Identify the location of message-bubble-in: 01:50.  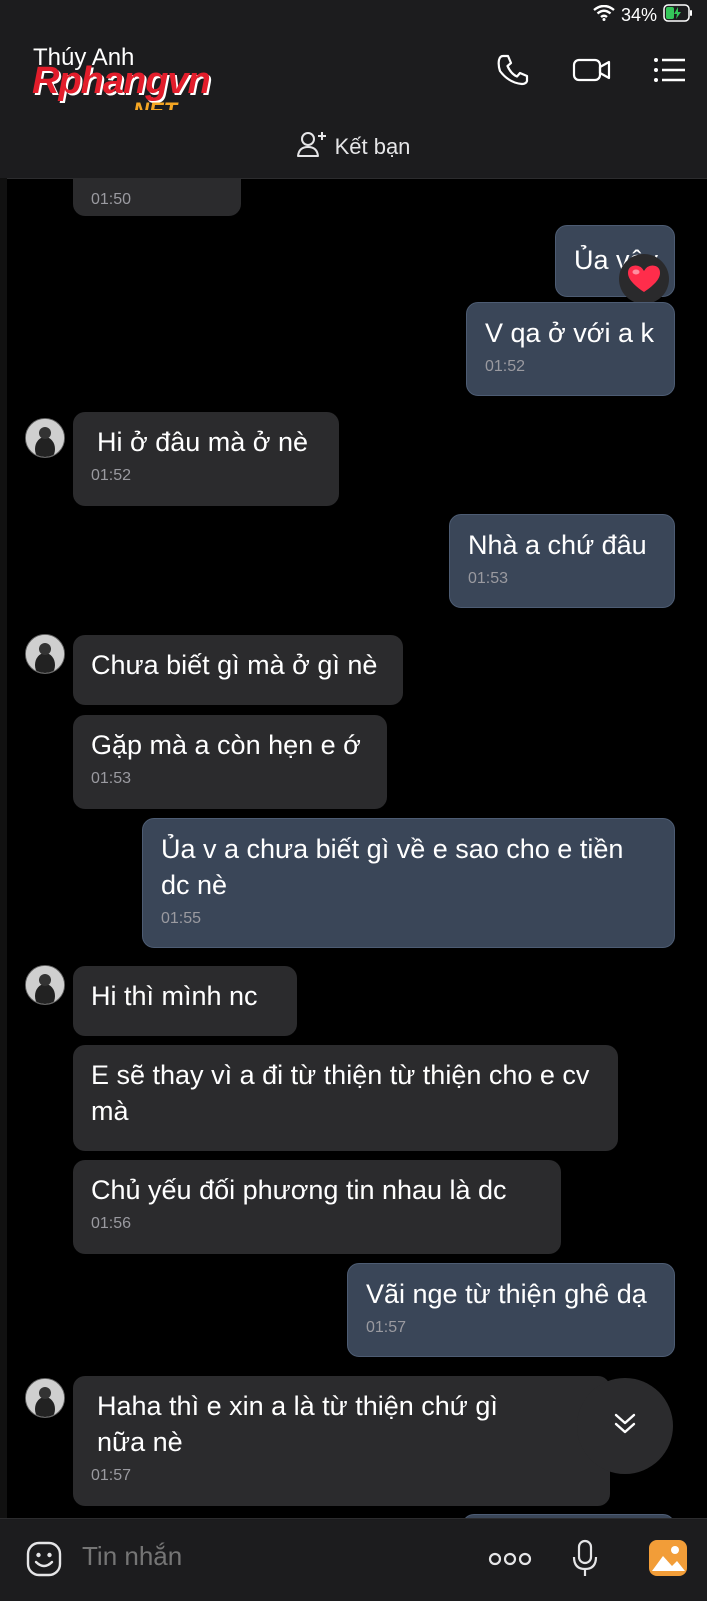
(157, 197).